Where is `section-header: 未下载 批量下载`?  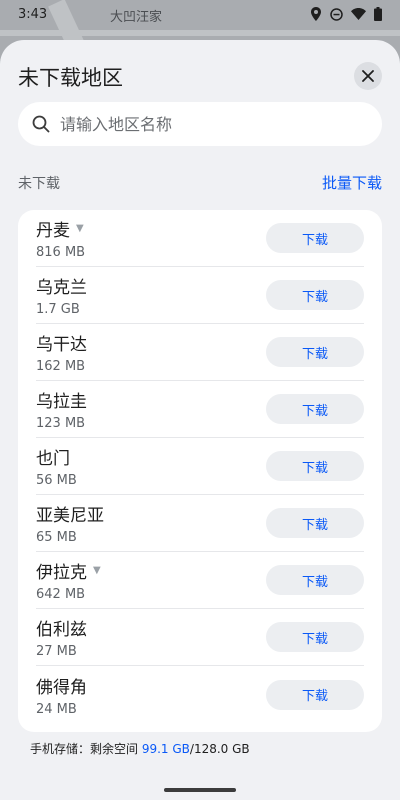 section-header: 未下载 批量下载 is located at coordinates (200, 182).